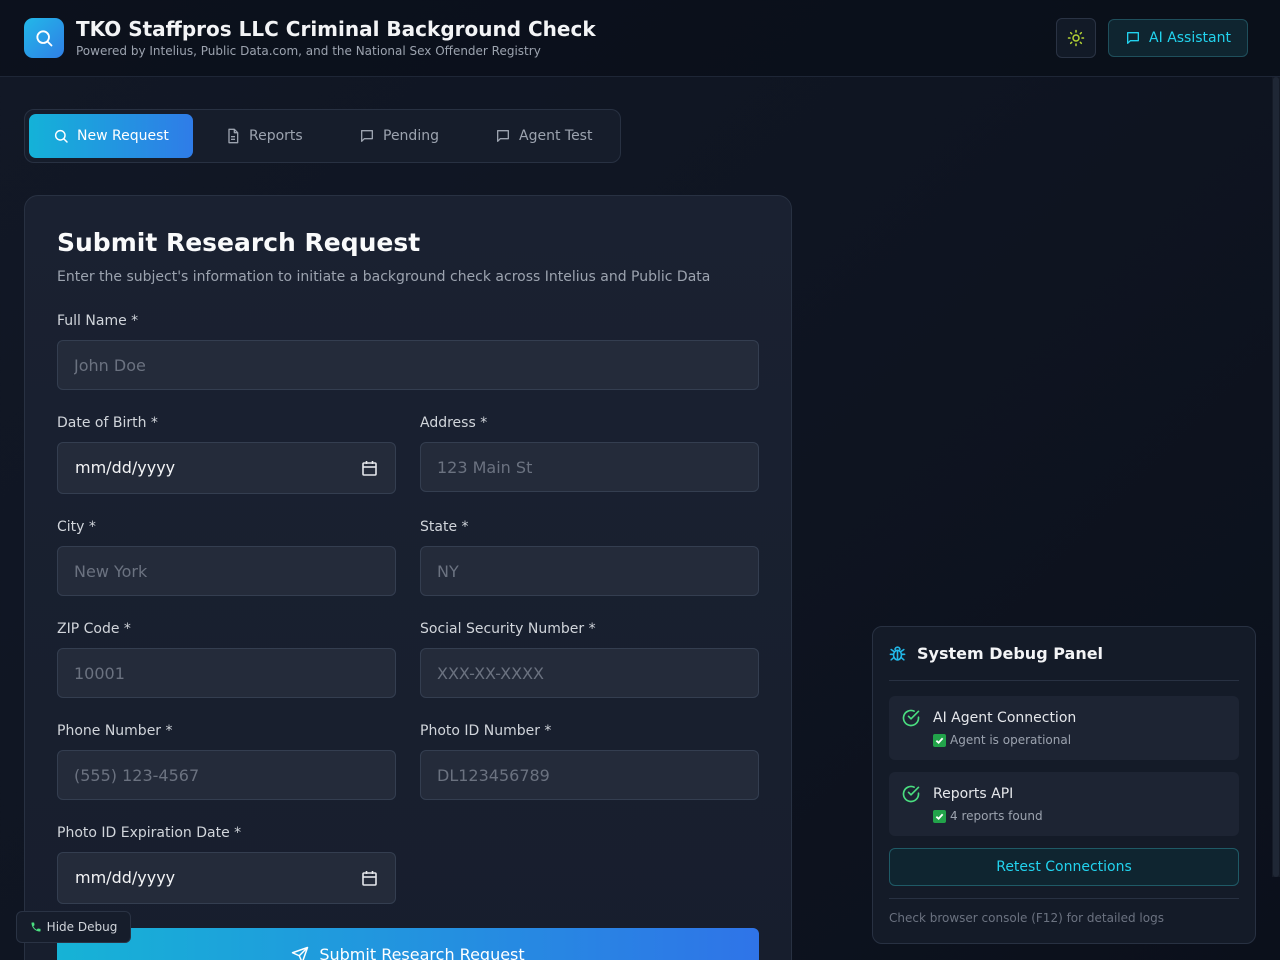 Image resolution: width=1280 pixels, height=960 pixels. I want to click on status-message-text: Agent is operational, so click(1011, 740).